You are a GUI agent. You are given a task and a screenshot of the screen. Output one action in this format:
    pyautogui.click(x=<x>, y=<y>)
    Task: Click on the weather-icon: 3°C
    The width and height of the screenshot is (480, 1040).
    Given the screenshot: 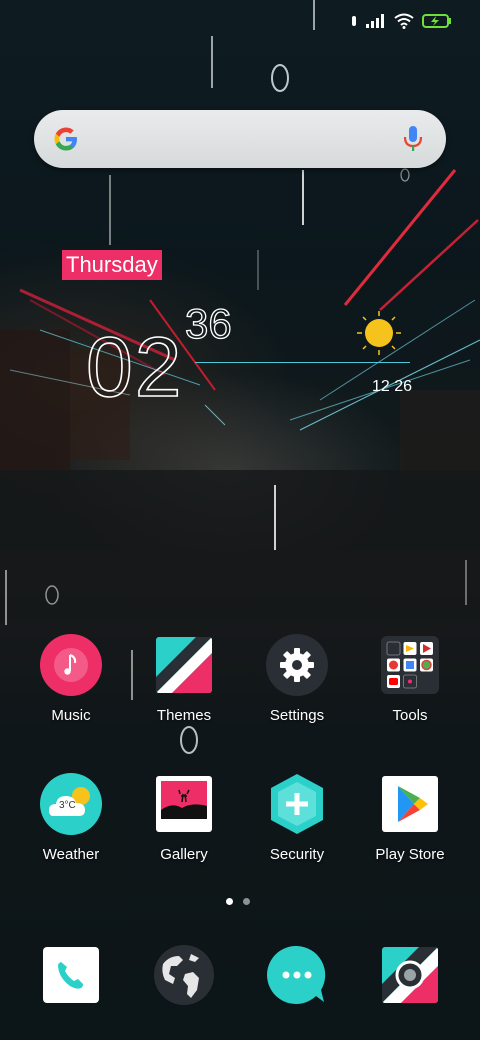 What is the action you would take?
    pyautogui.click(x=71, y=804)
    